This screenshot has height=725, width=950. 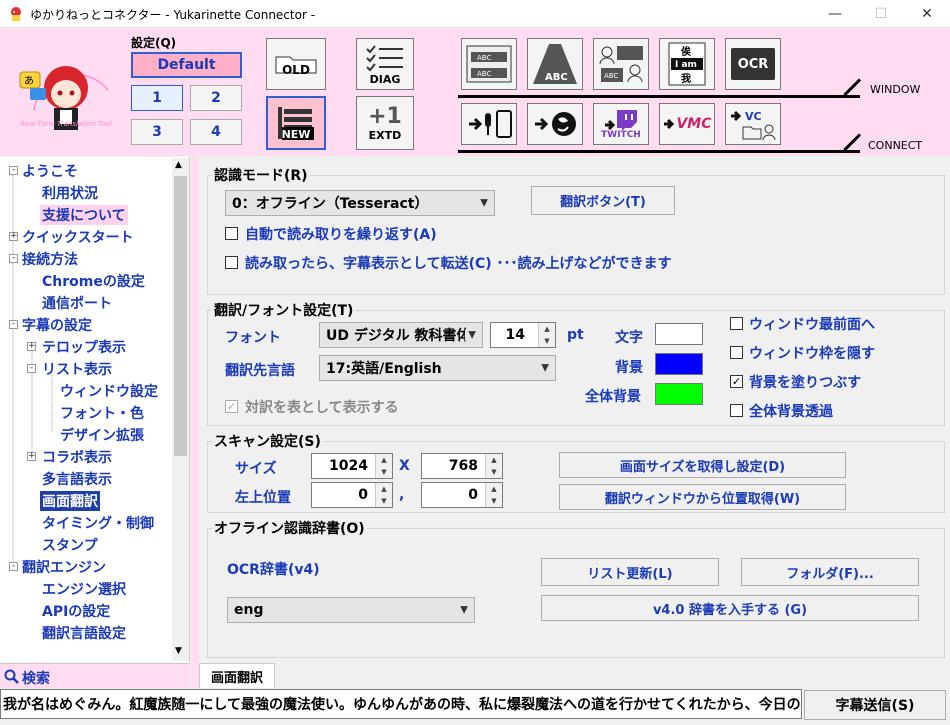 I want to click on window-perspective-button: ABC, so click(x=555, y=64).